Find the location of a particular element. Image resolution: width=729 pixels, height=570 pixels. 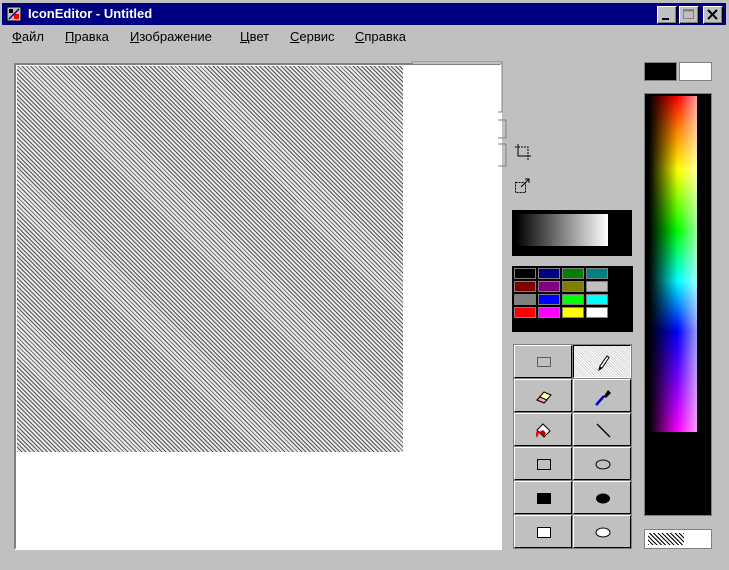

ellipse-white-icon is located at coordinates (603, 532).